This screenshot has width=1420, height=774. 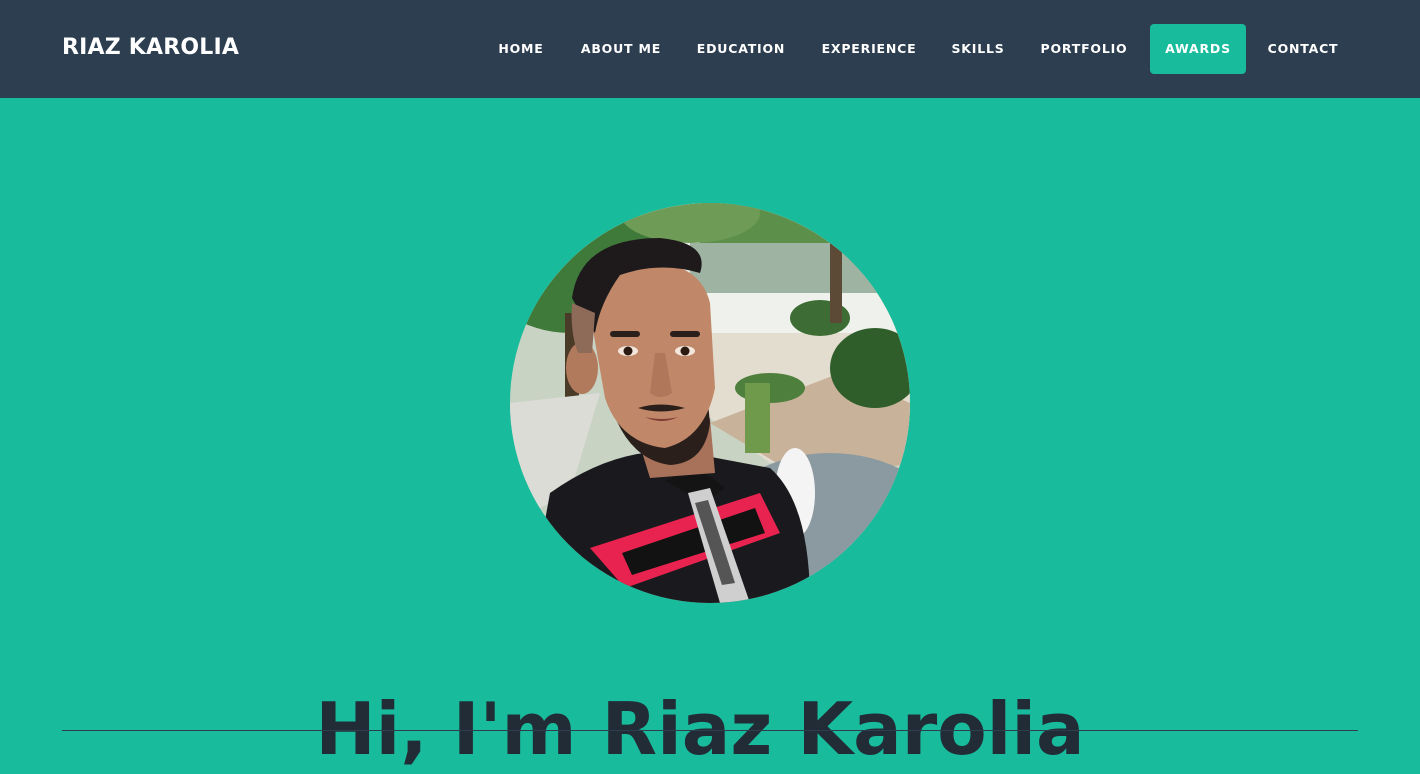 I want to click on profile-avatar, so click(x=710, y=403).